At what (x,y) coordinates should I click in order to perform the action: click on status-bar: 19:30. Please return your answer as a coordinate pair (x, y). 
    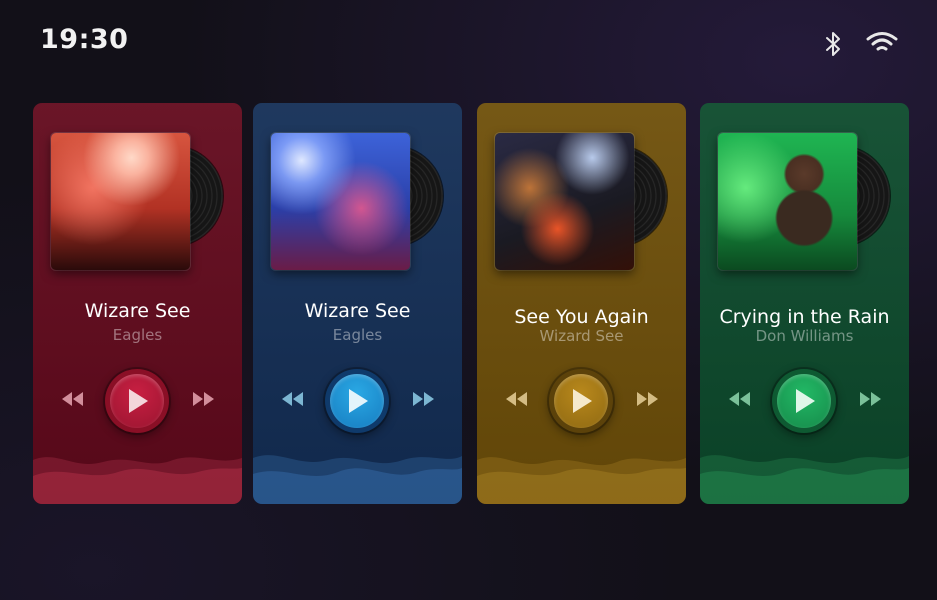
    Looking at the image, I should click on (468, 40).